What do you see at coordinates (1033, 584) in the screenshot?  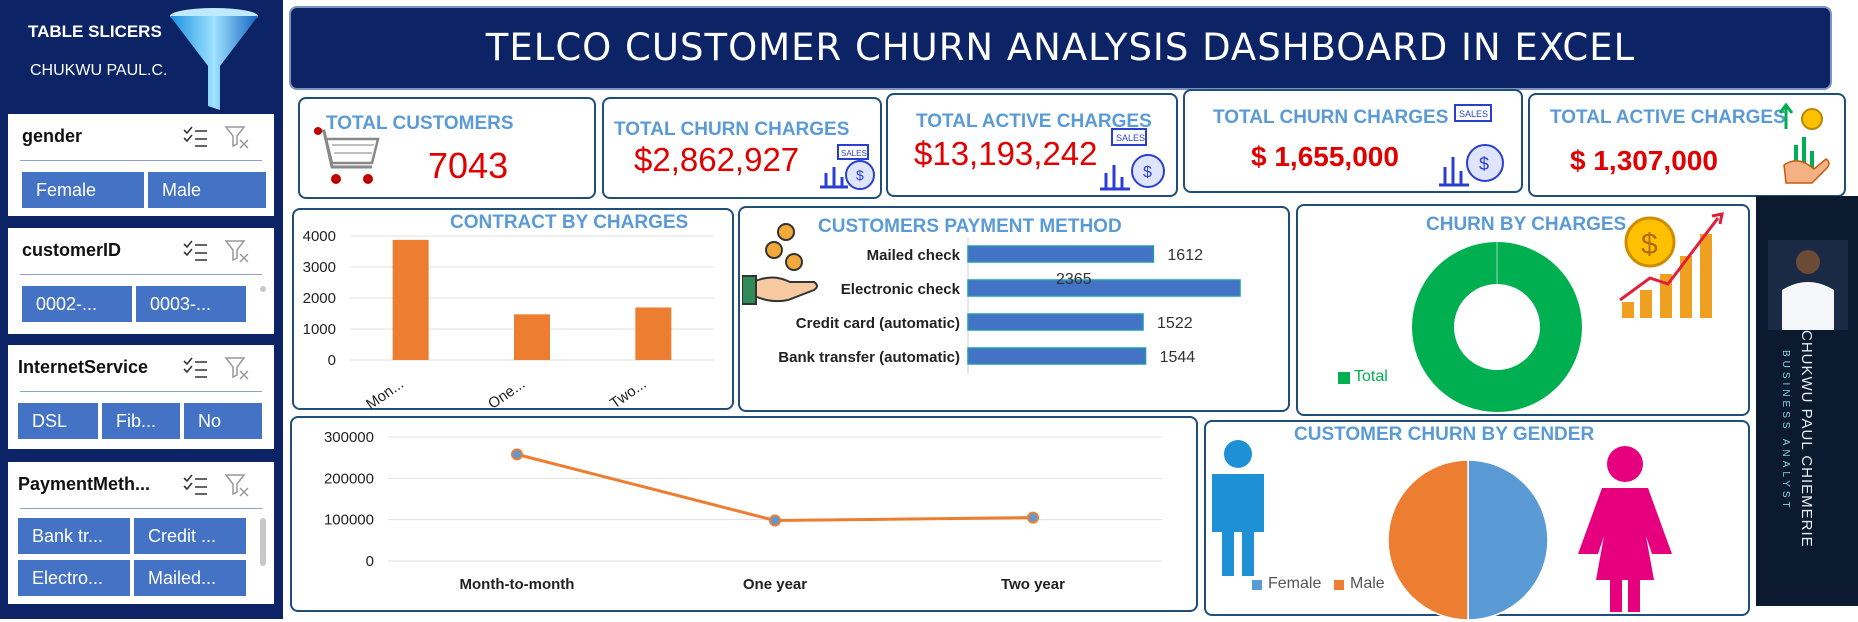 I see `x-tick-label: Two year` at bounding box center [1033, 584].